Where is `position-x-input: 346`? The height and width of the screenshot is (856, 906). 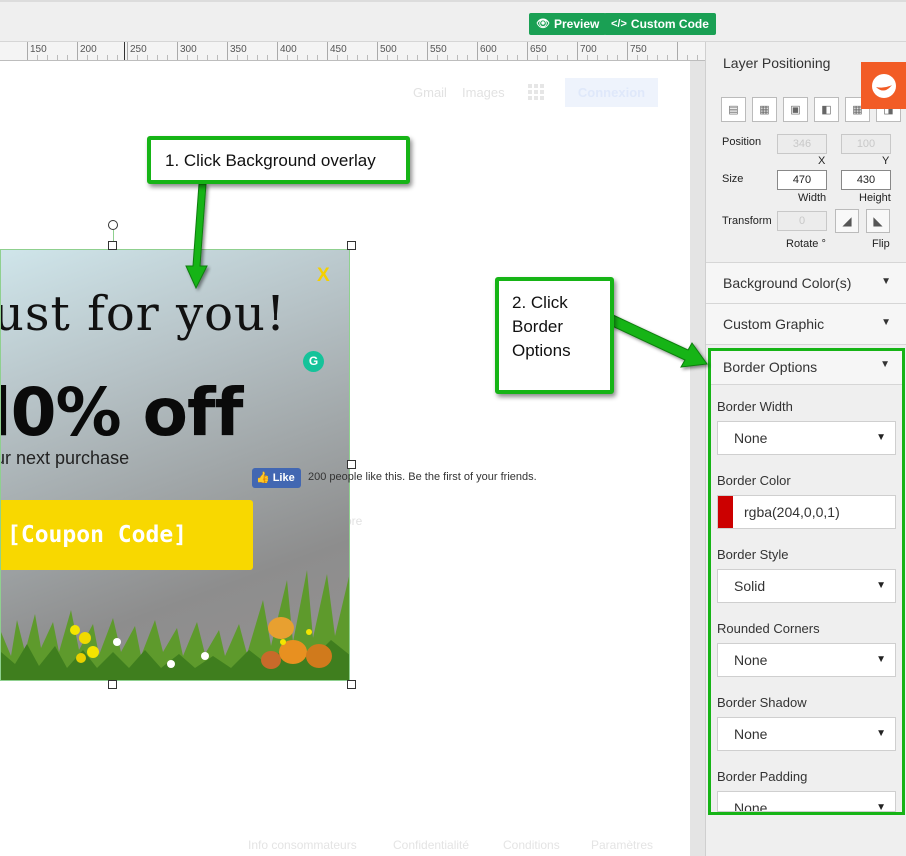
position-x-input: 346 is located at coordinates (802, 144).